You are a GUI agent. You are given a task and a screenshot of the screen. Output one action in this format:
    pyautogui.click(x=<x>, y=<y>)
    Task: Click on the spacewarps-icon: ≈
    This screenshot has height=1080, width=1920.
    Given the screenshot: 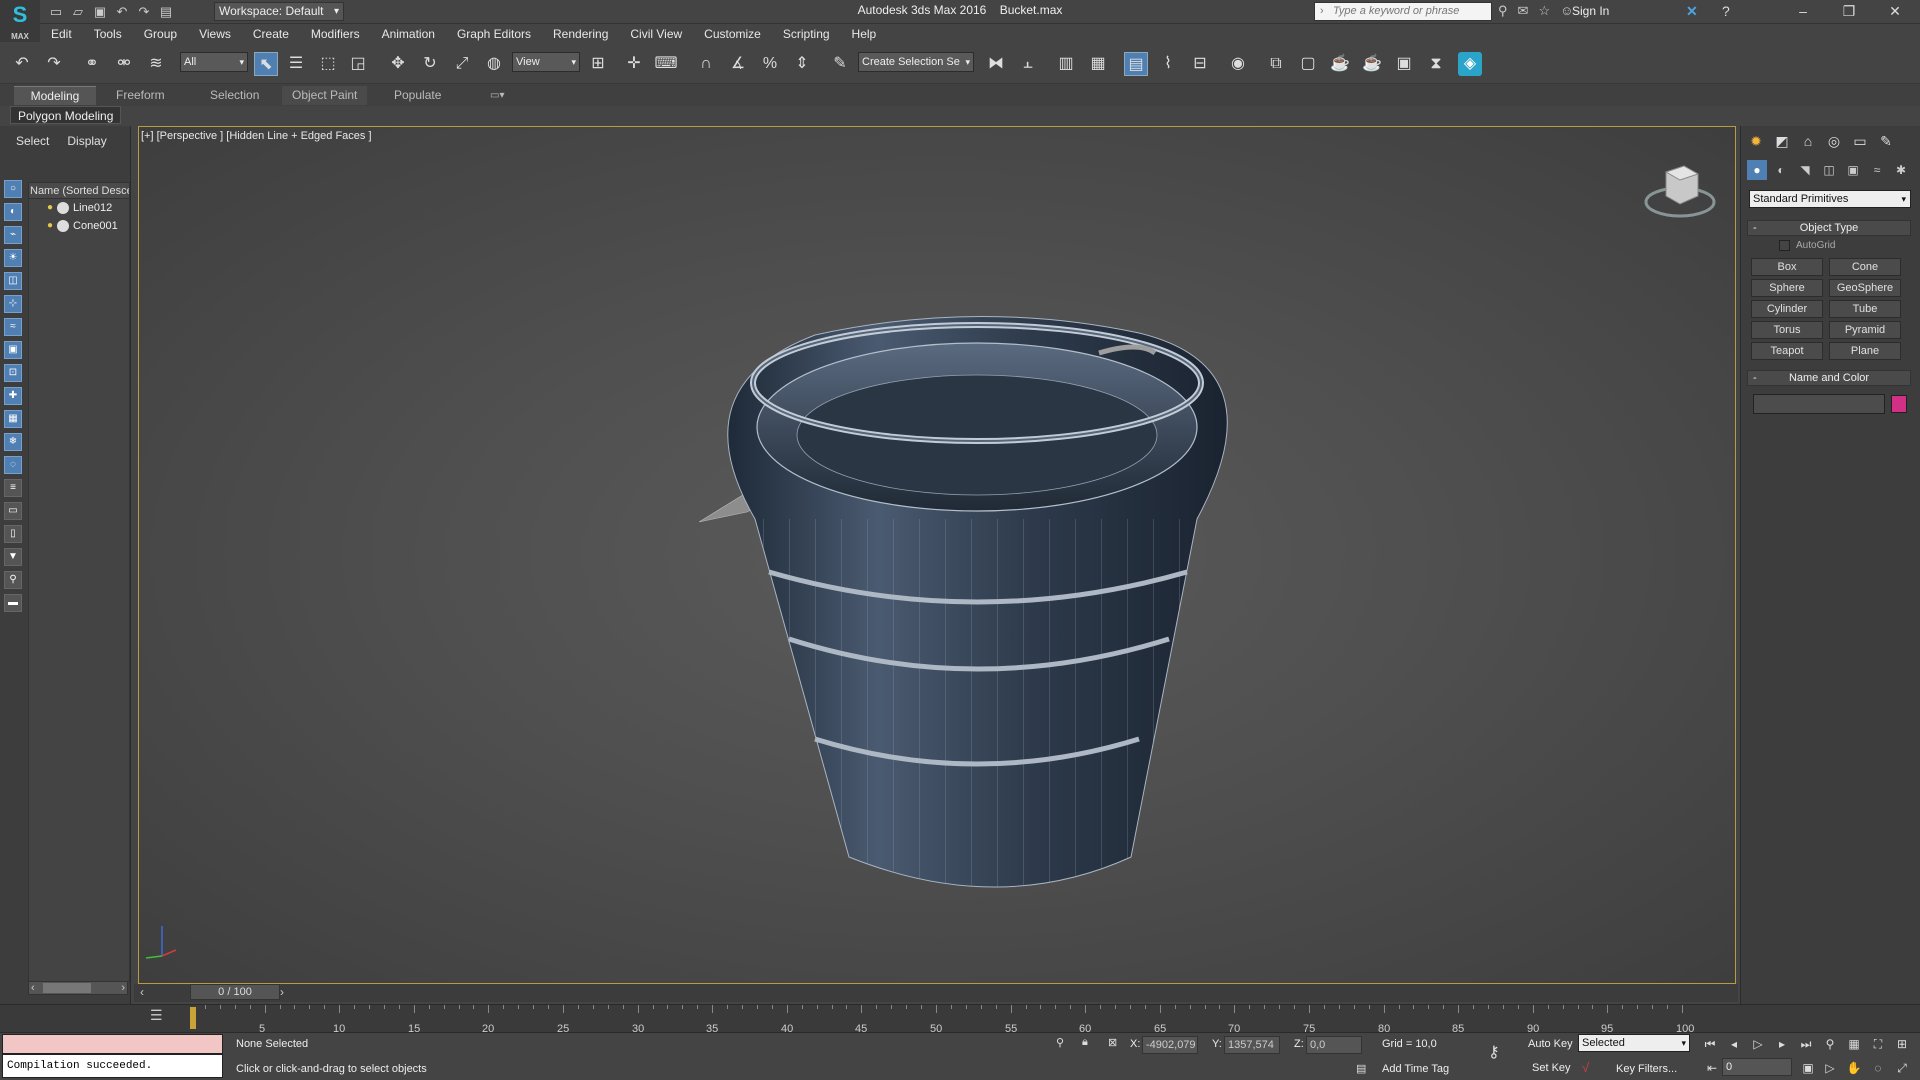 What is the action you would take?
    pyautogui.click(x=1877, y=170)
    